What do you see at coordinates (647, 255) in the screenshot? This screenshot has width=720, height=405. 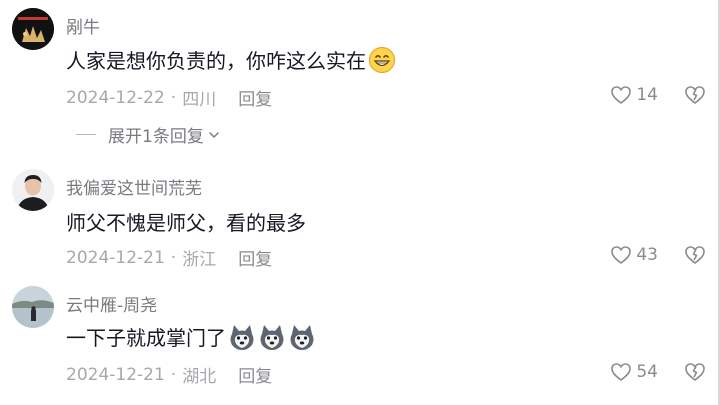 I see `like-count: 43` at bounding box center [647, 255].